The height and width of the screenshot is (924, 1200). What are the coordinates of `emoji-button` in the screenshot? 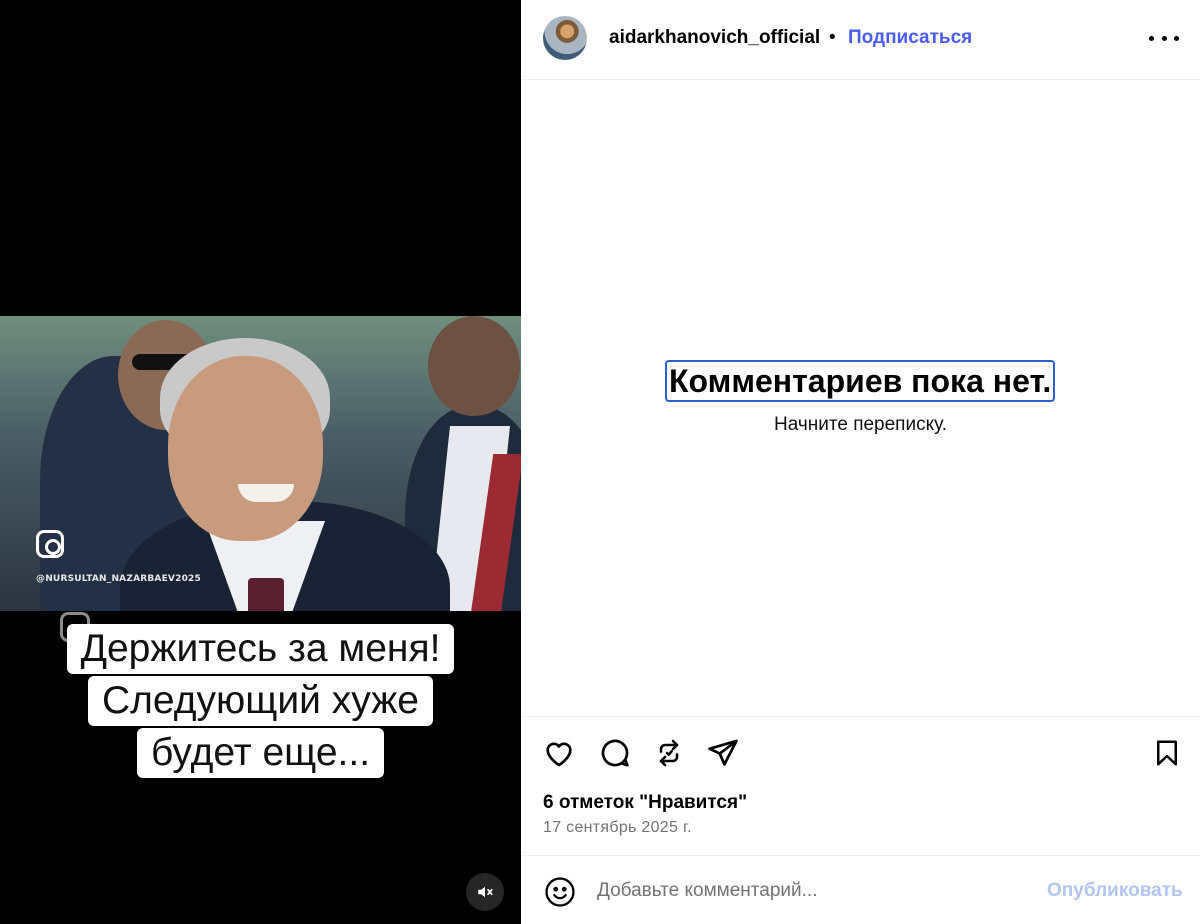 It's located at (560, 892).